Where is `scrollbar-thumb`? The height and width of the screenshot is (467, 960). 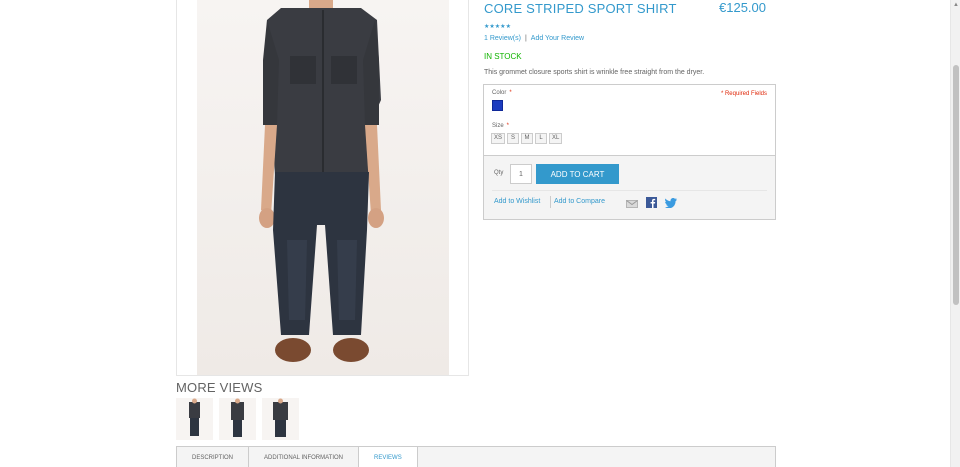 scrollbar-thumb is located at coordinates (956, 185).